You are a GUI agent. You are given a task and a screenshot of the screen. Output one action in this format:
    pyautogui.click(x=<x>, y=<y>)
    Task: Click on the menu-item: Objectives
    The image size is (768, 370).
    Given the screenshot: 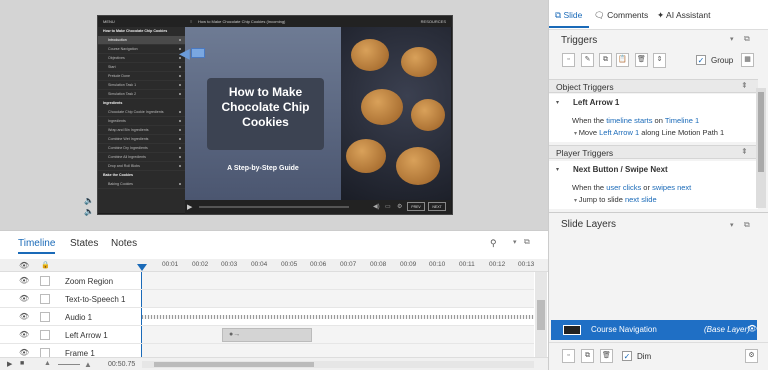 What is the action you would take?
    pyautogui.click(x=141, y=58)
    